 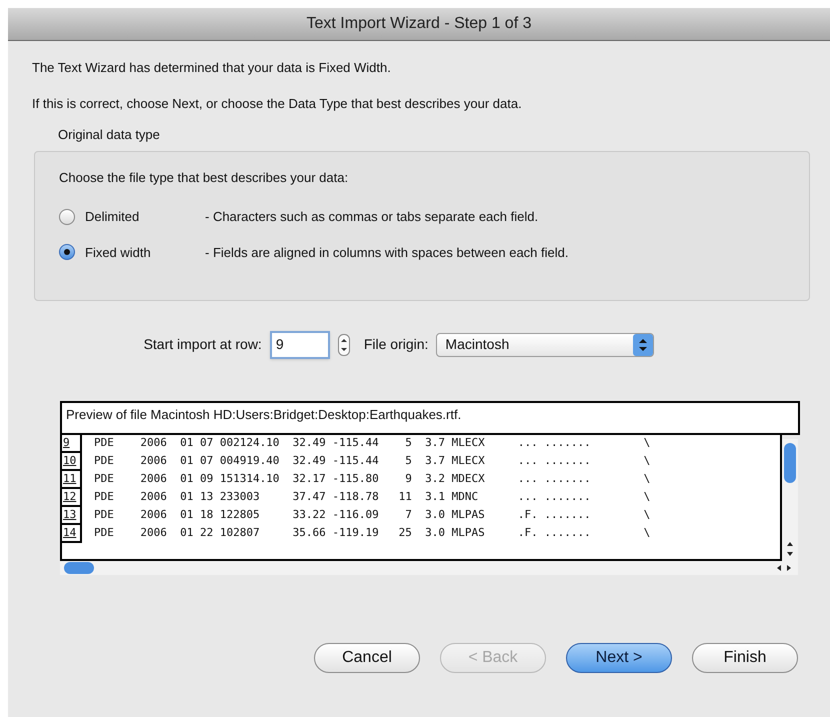 What do you see at coordinates (545, 344) in the screenshot?
I see `file-origin-dropdown: Macintosh` at bounding box center [545, 344].